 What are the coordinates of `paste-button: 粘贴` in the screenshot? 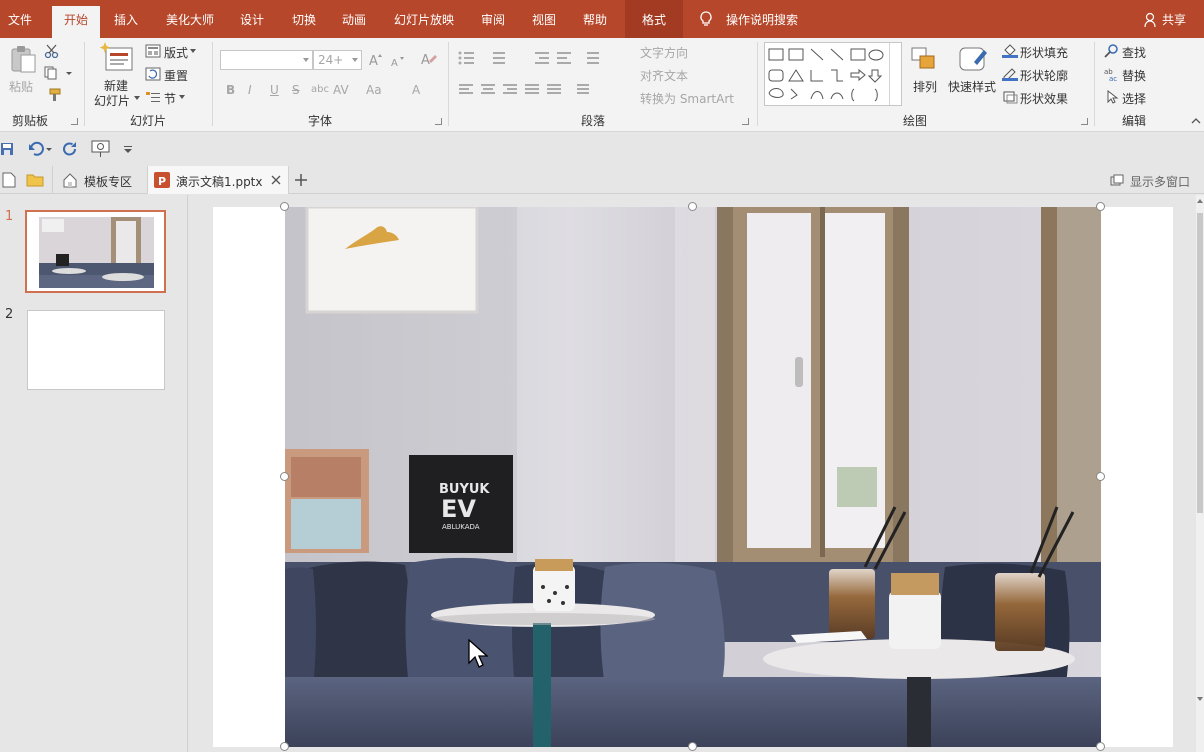 It's located at (21, 86).